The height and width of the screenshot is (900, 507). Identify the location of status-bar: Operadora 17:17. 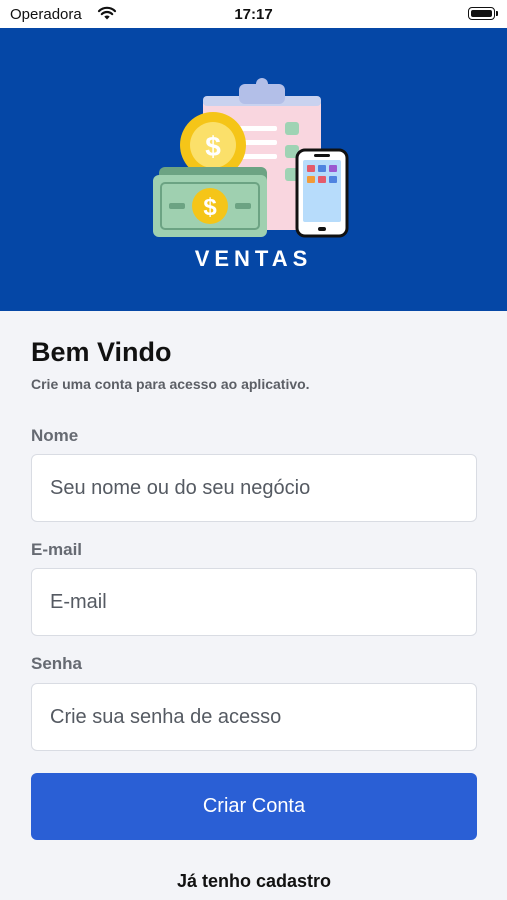
(253, 14).